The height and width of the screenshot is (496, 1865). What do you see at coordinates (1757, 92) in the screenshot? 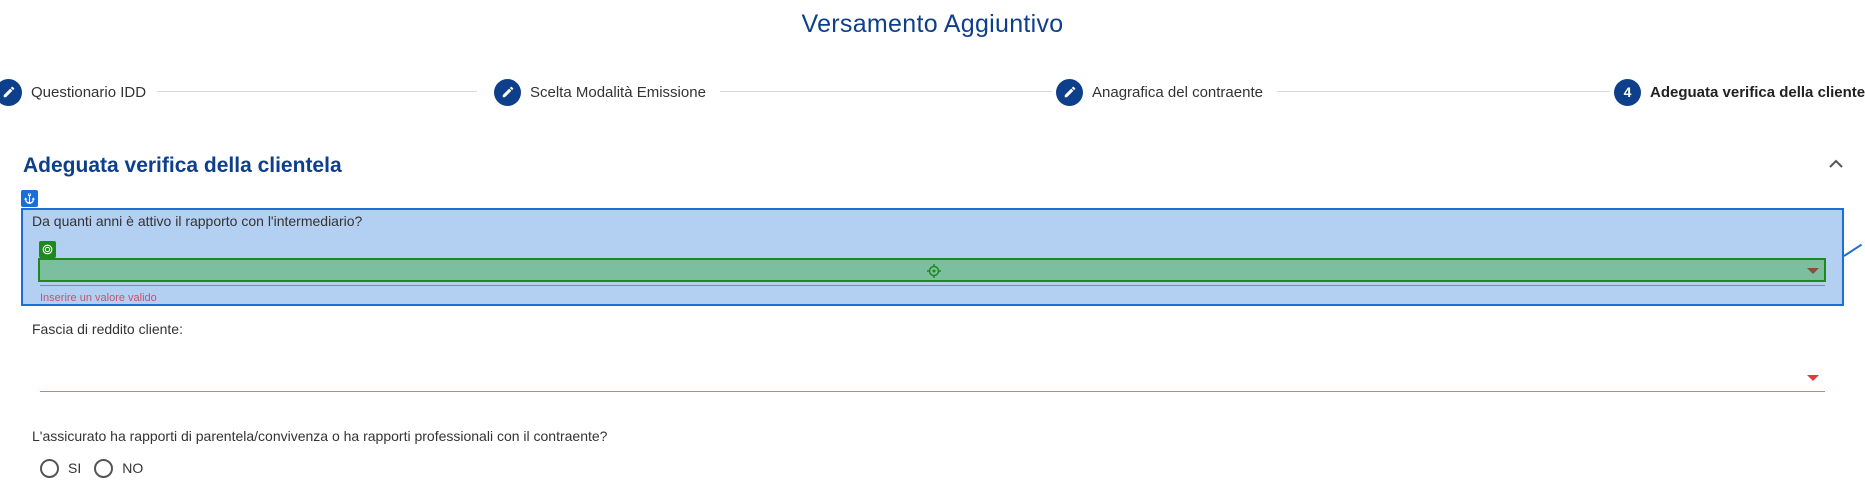
I see `step-label: Adeguata verifica della clientela` at bounding box center [1757, 92].